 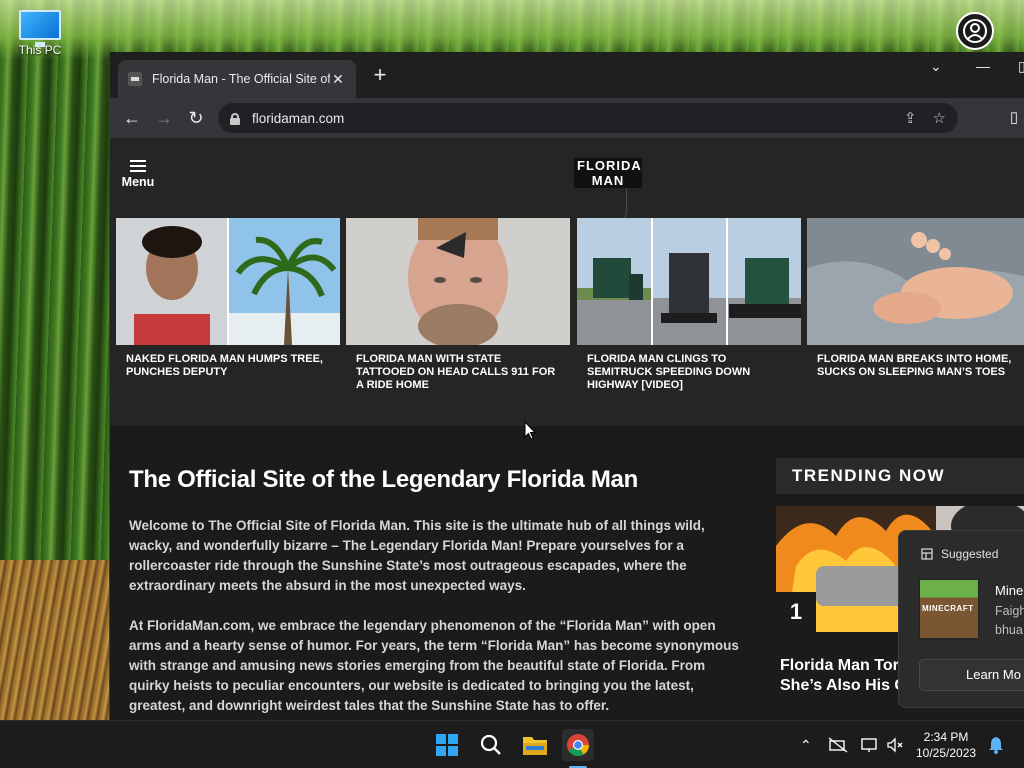 I want to click on notification-bell-icon, so click(x=996, y=746).